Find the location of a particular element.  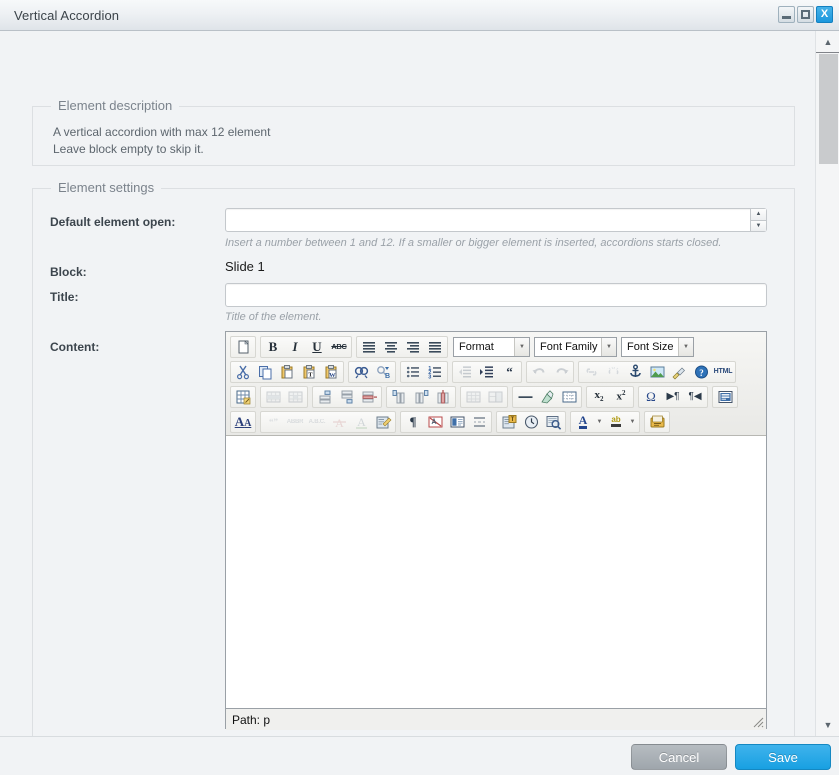

underline-icon: U is located at coordinates (317, 347).